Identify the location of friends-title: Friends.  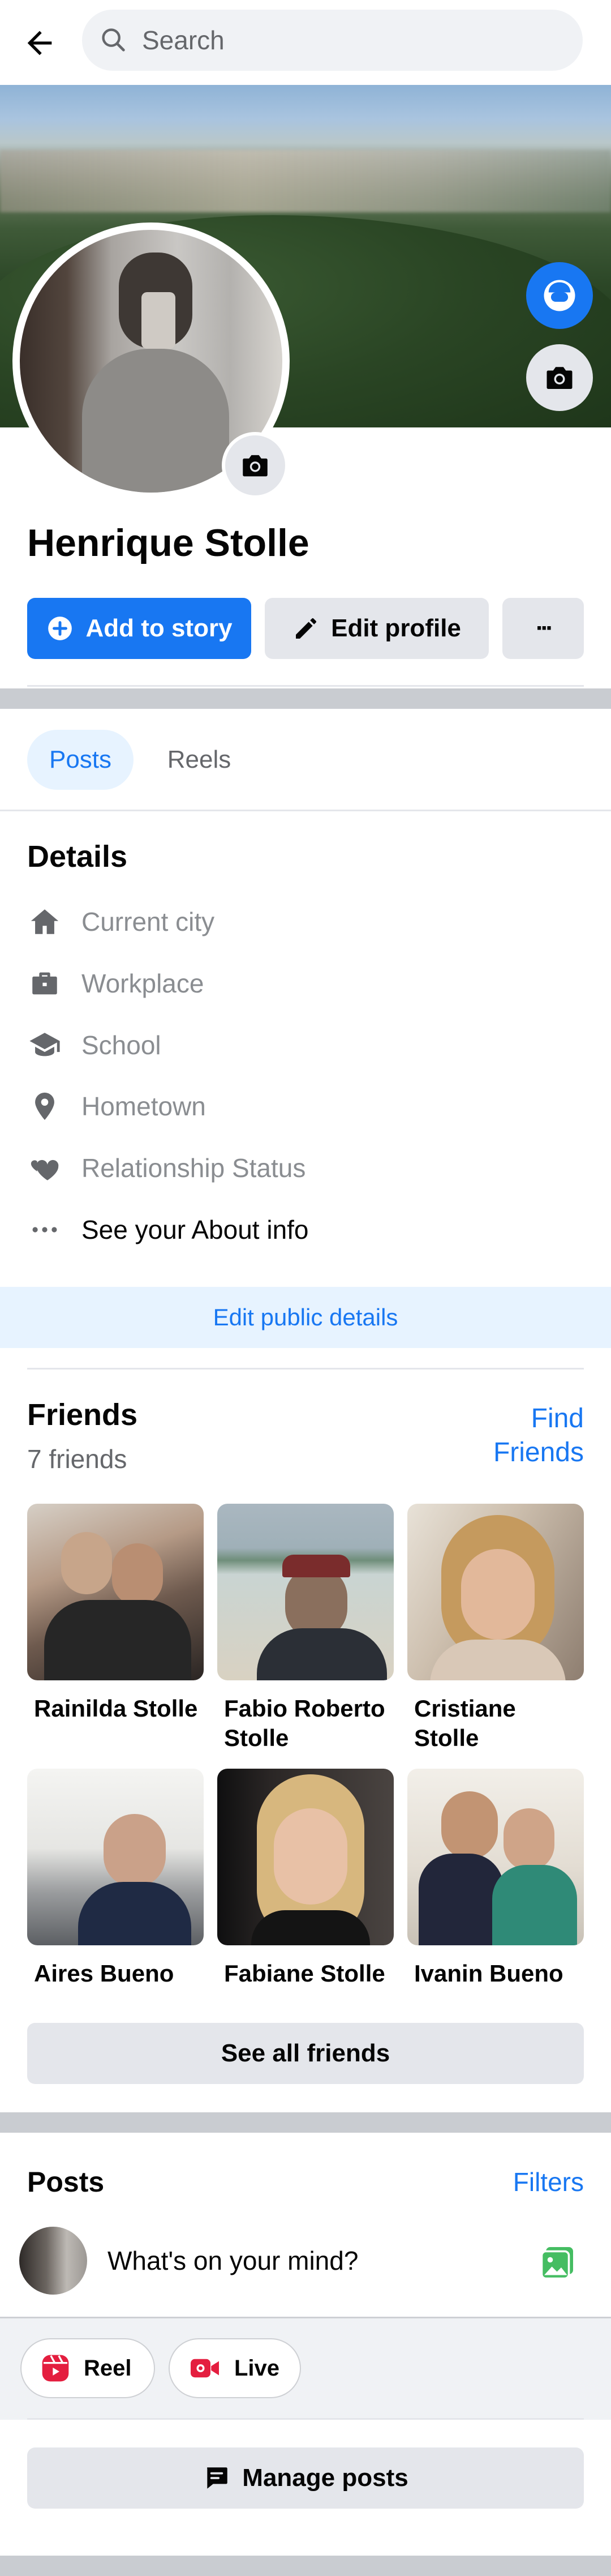
(83, 1415).